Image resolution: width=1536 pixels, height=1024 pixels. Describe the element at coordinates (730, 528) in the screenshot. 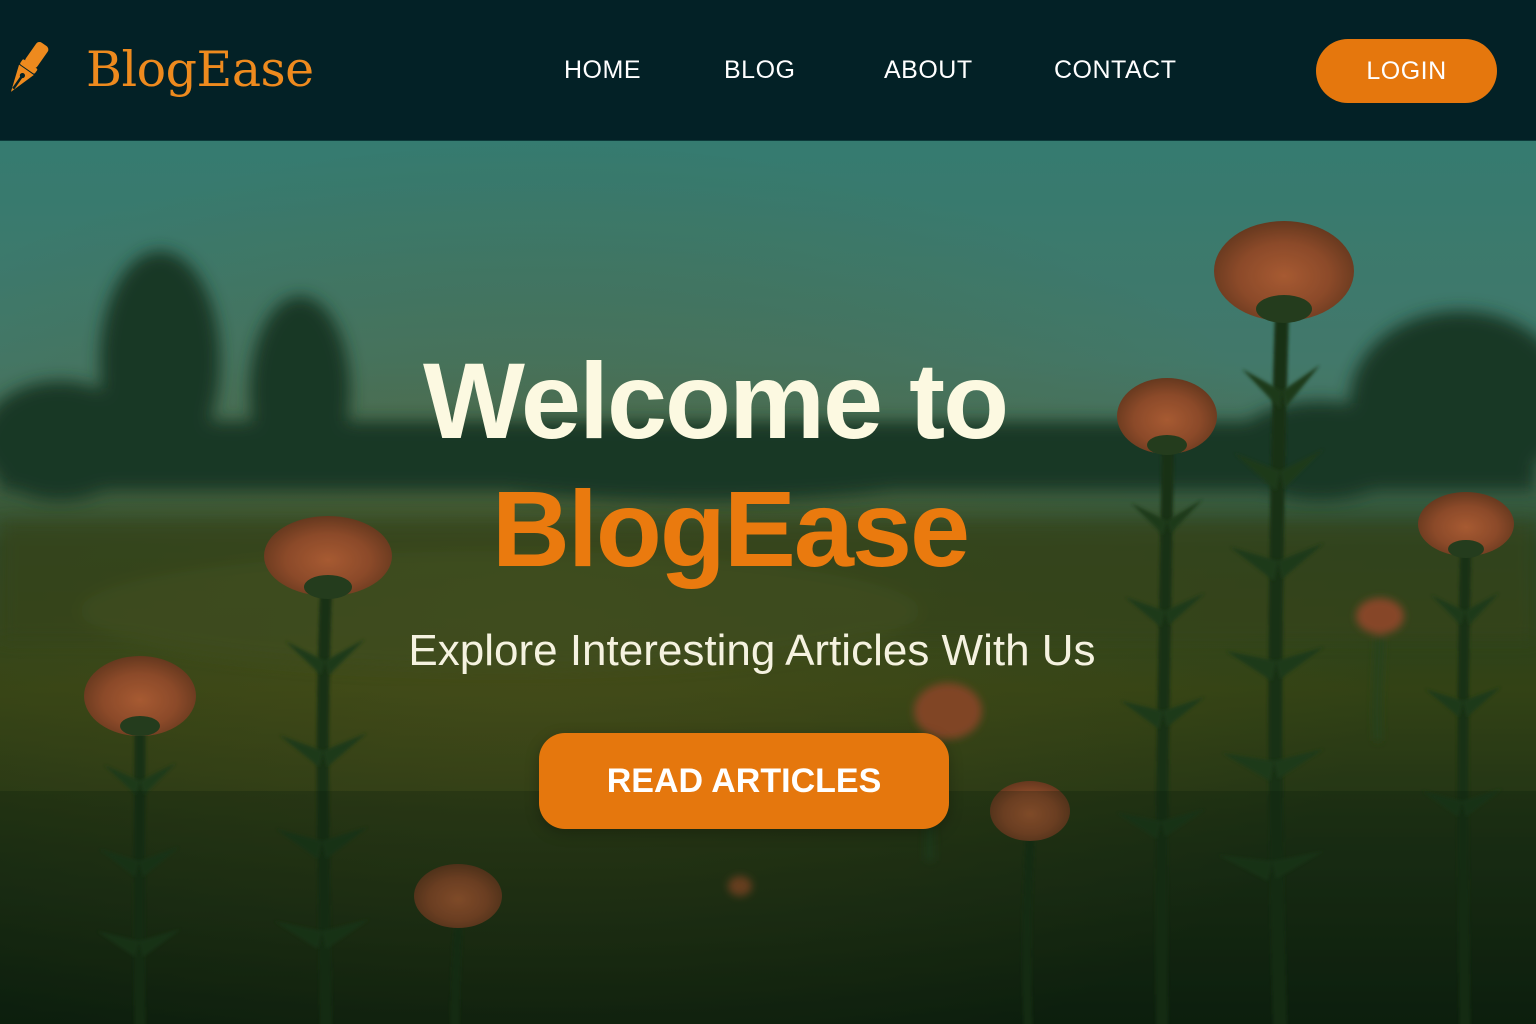

I see `hero-title-brand: BlogEase` at that location.